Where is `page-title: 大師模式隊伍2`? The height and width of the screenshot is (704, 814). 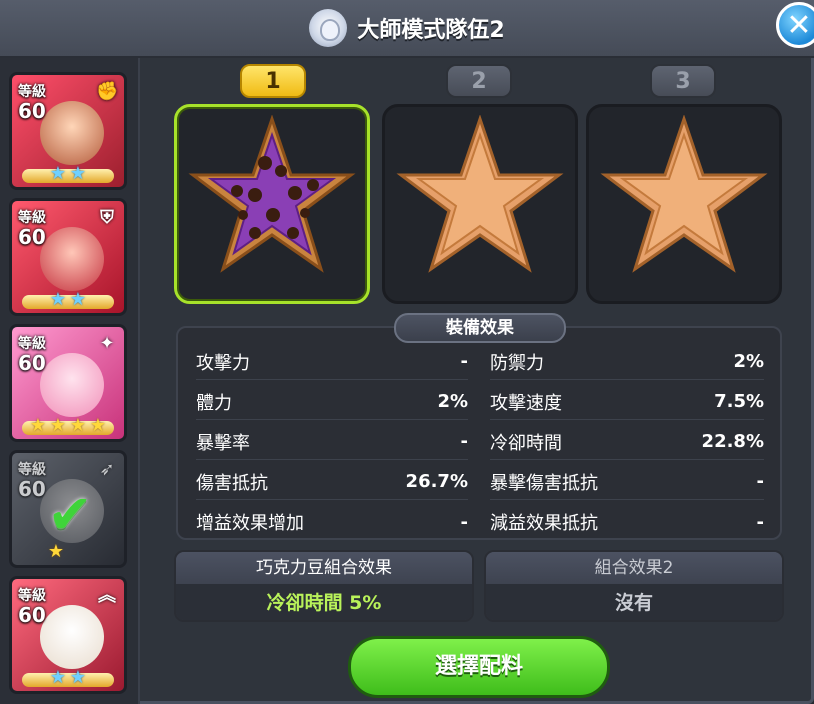
page-title: 大師模式隊伍2 is located at coordinates (431, 30).